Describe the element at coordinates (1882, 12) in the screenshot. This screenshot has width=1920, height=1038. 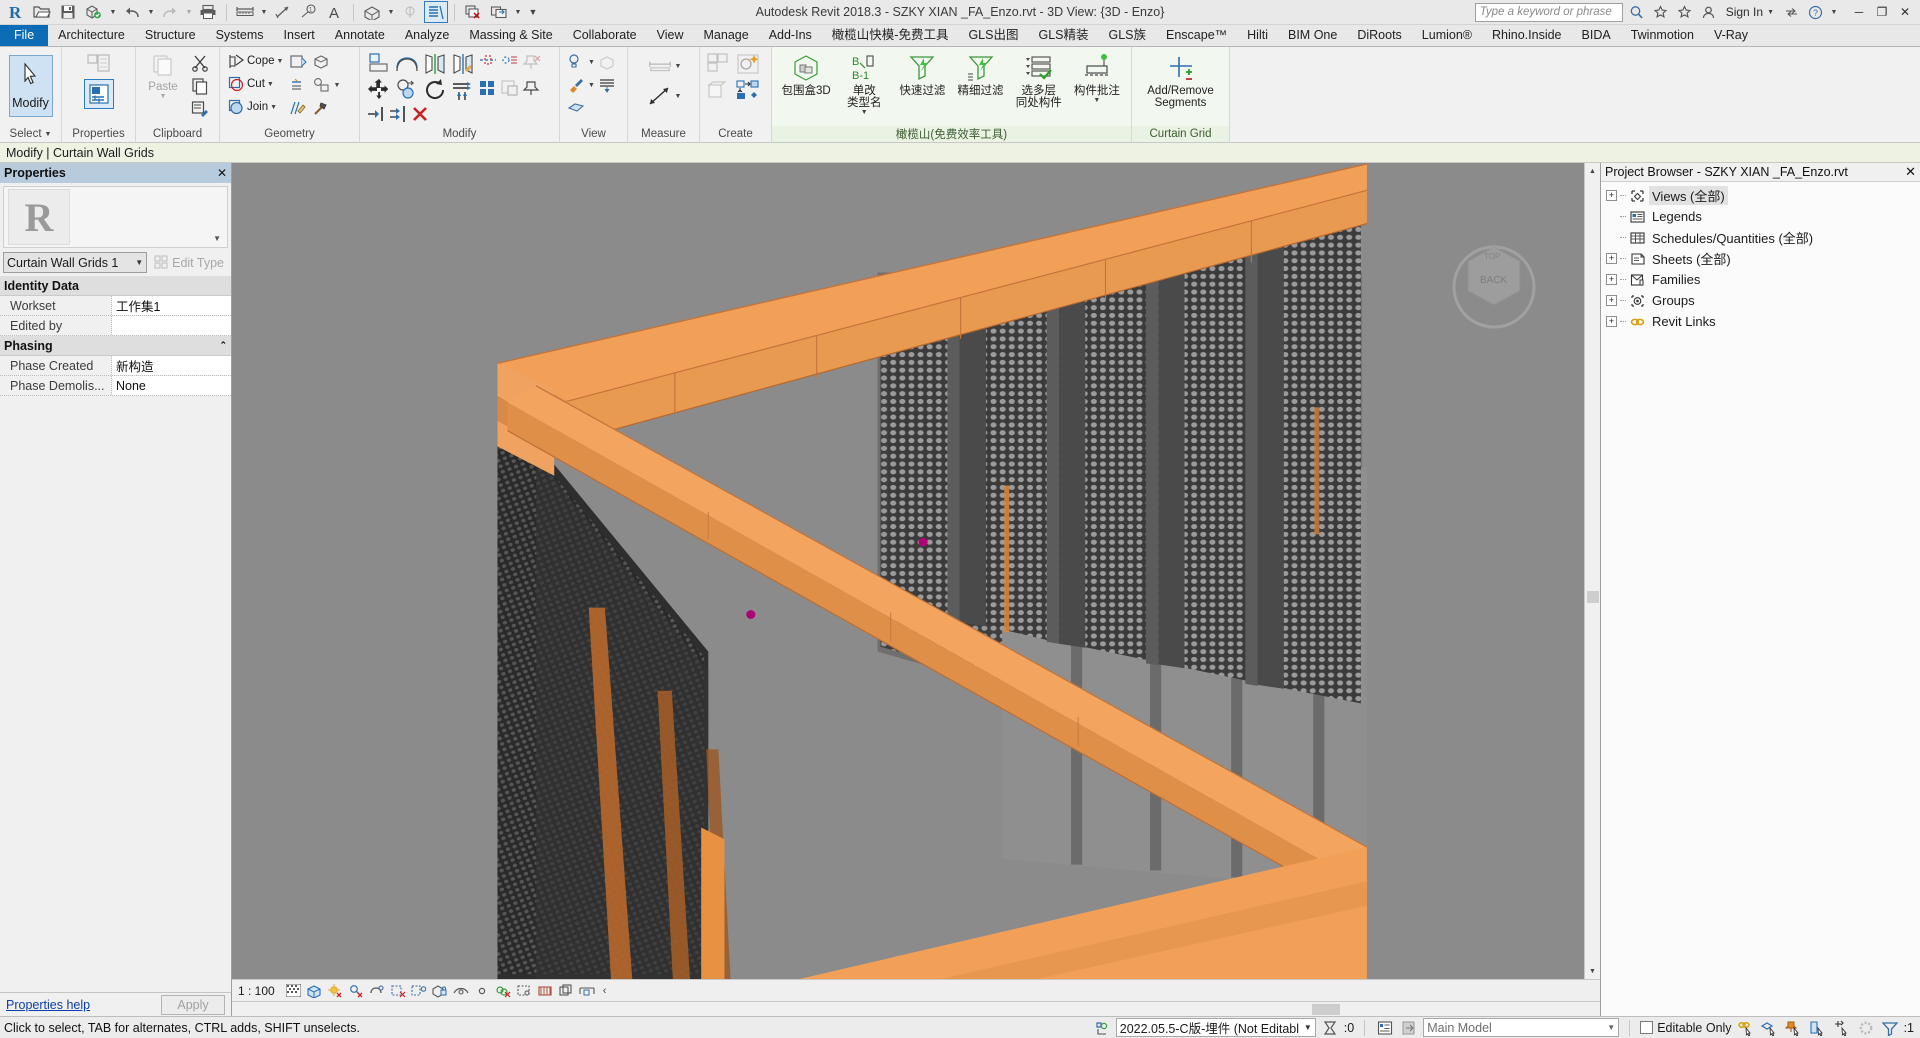
I see `restore-button: ❐` at that location.